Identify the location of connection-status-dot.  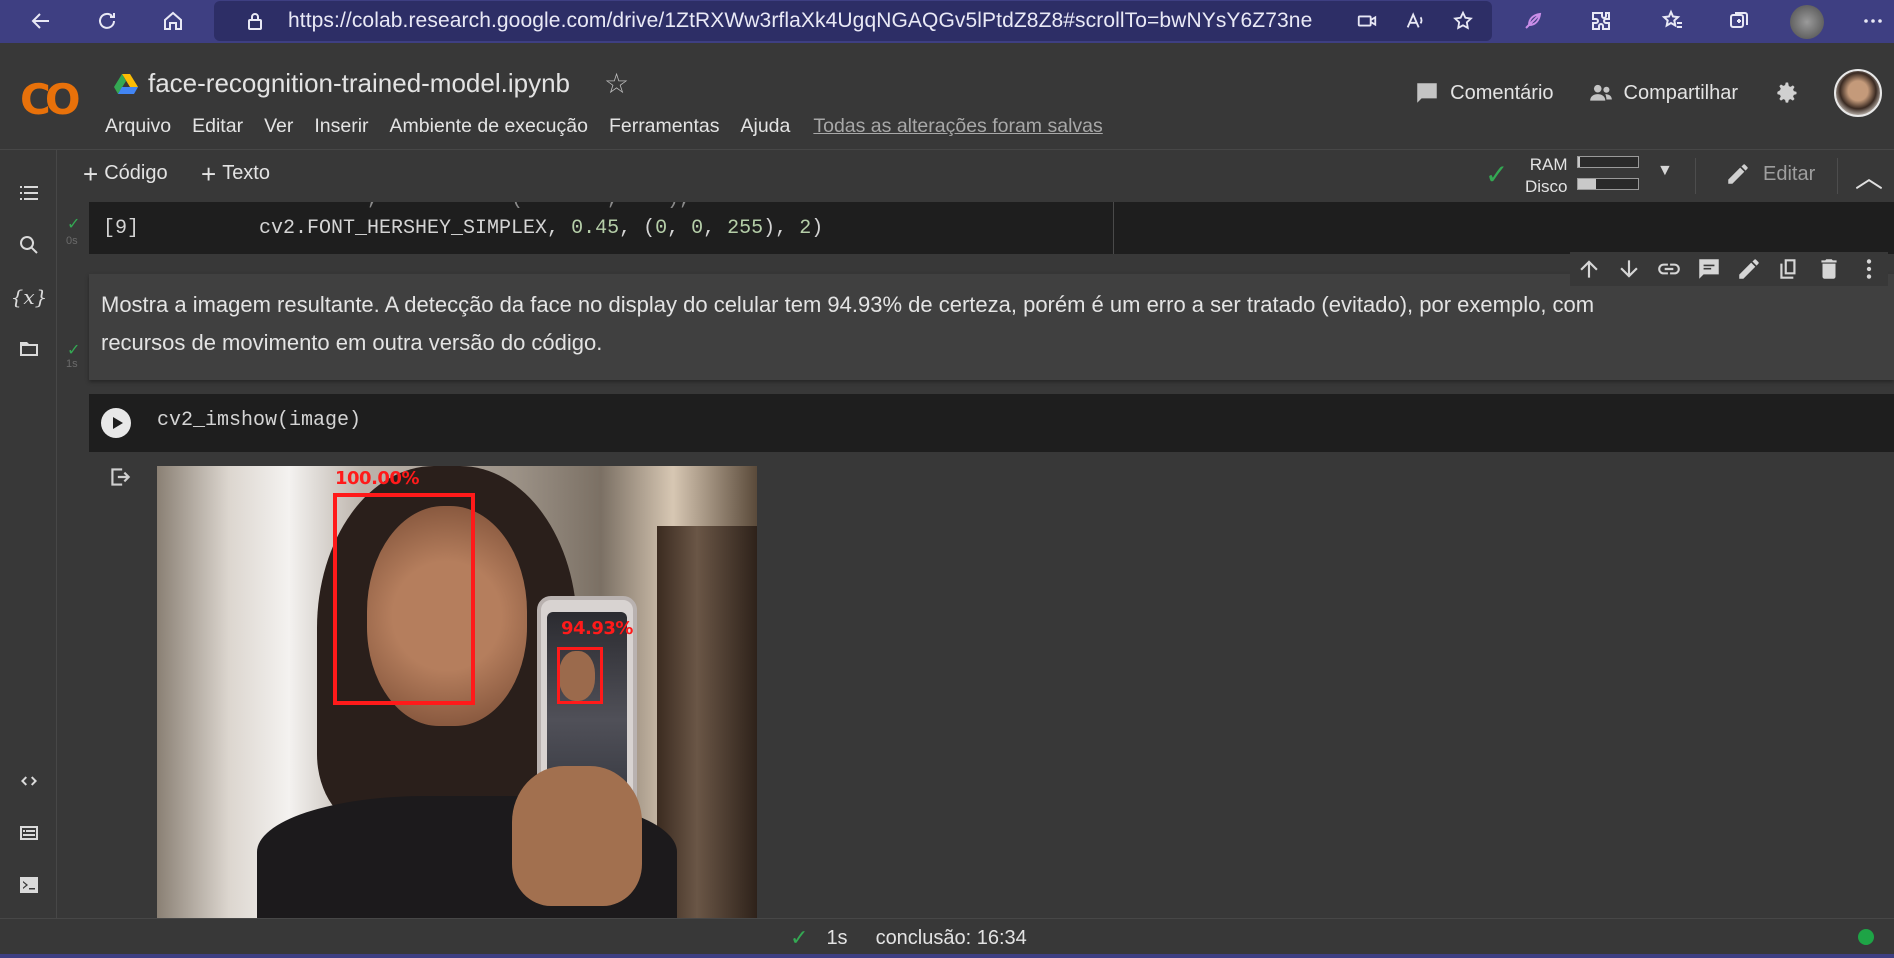
(1866, 937).